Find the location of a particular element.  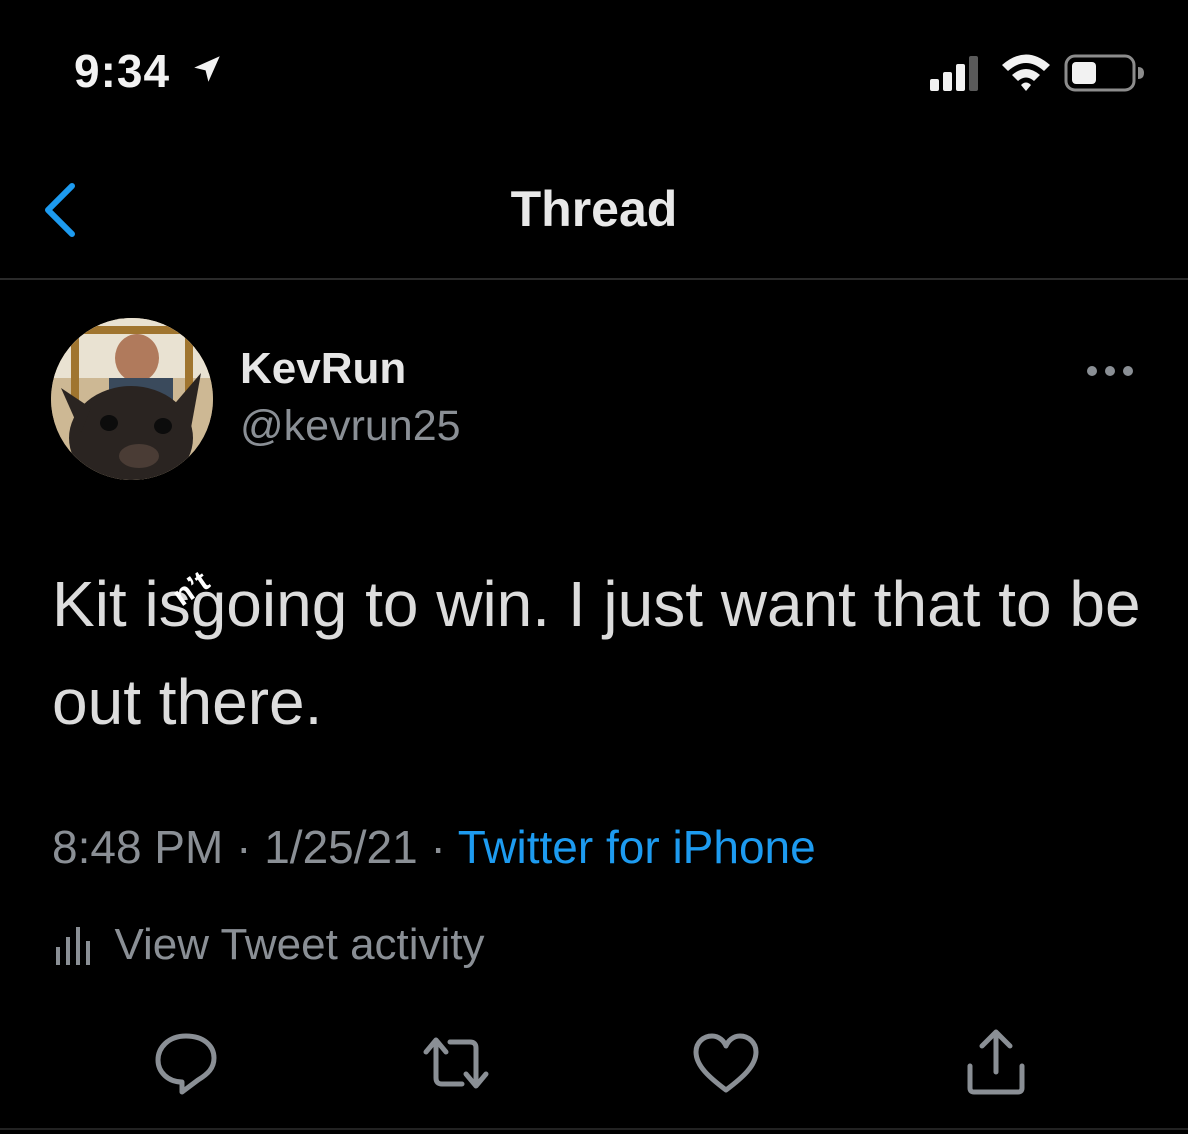

avatar is located at coordinates (132, 399).